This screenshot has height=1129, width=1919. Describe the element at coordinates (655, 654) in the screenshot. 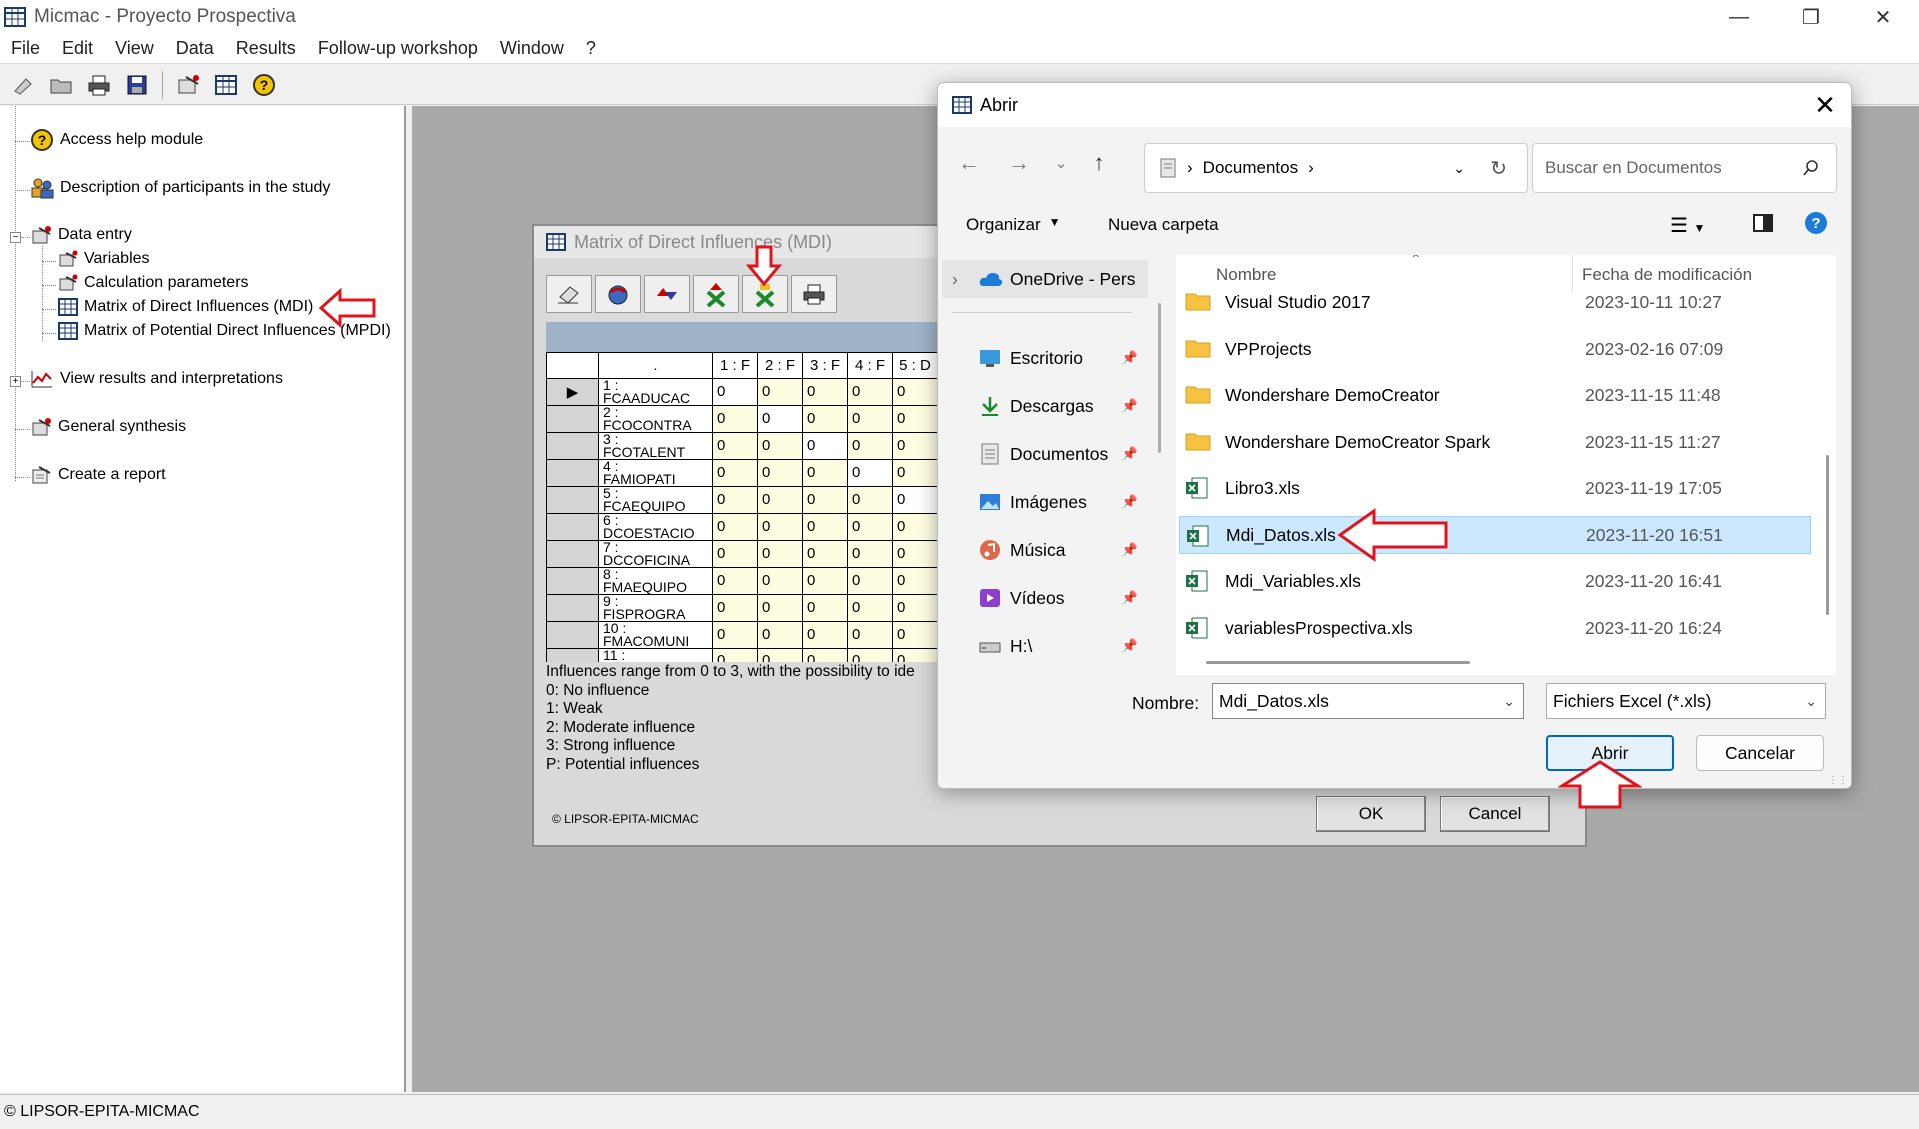

I see `row-header: 11 :` at that location.